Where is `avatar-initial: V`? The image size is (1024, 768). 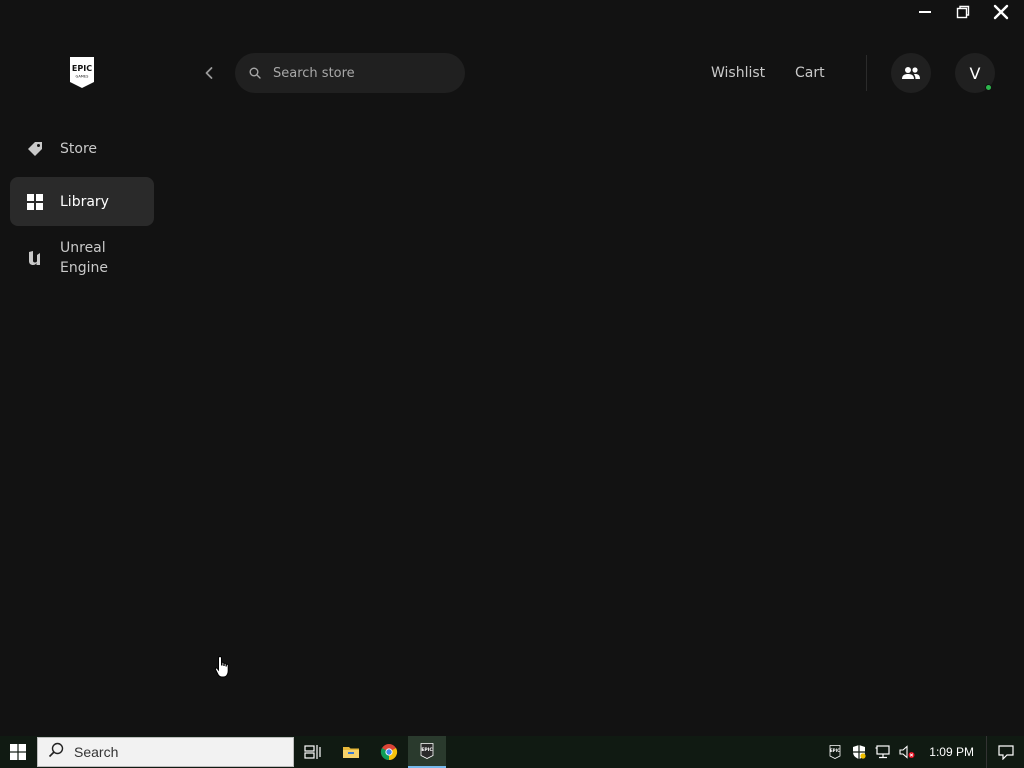 avatar-initial: V is located at coordinates (975, 73).